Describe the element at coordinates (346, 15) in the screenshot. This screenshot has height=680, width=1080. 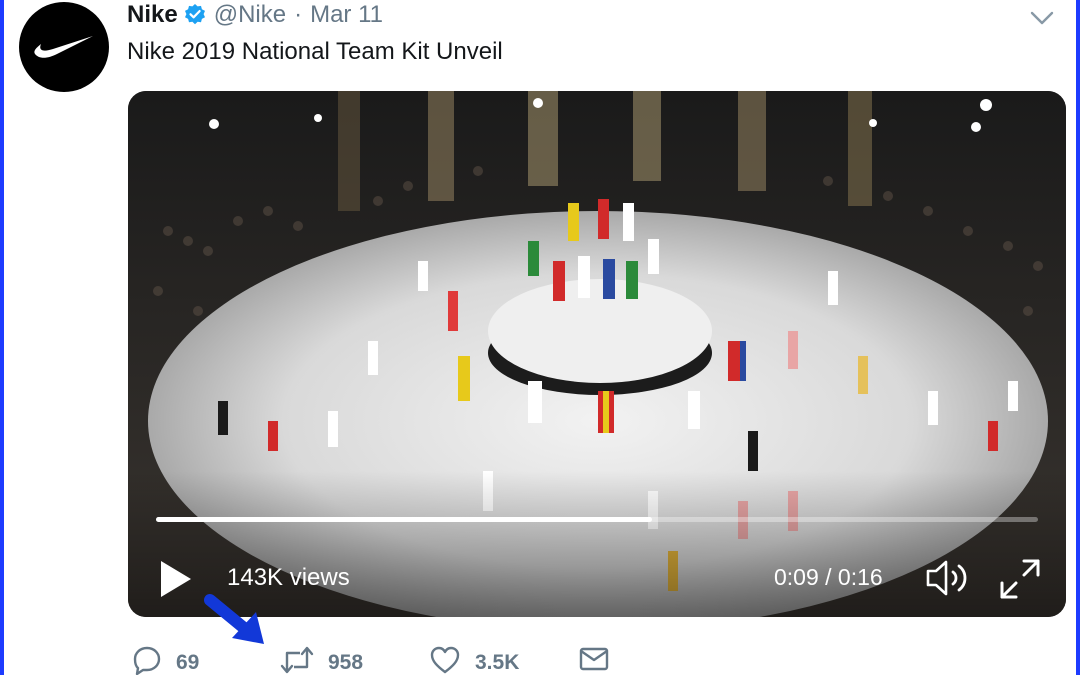
I see `tweet-date: Mar 11` at that location.